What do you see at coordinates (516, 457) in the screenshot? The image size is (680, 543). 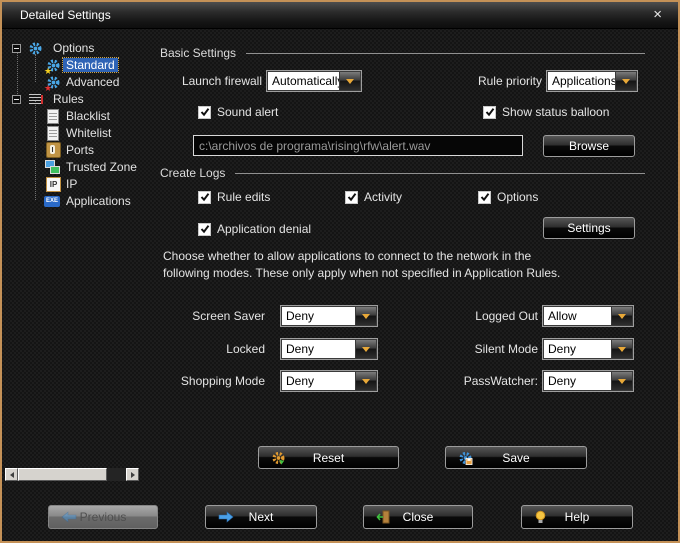 I see `save-button: Save` at bounding box center [516, 457].